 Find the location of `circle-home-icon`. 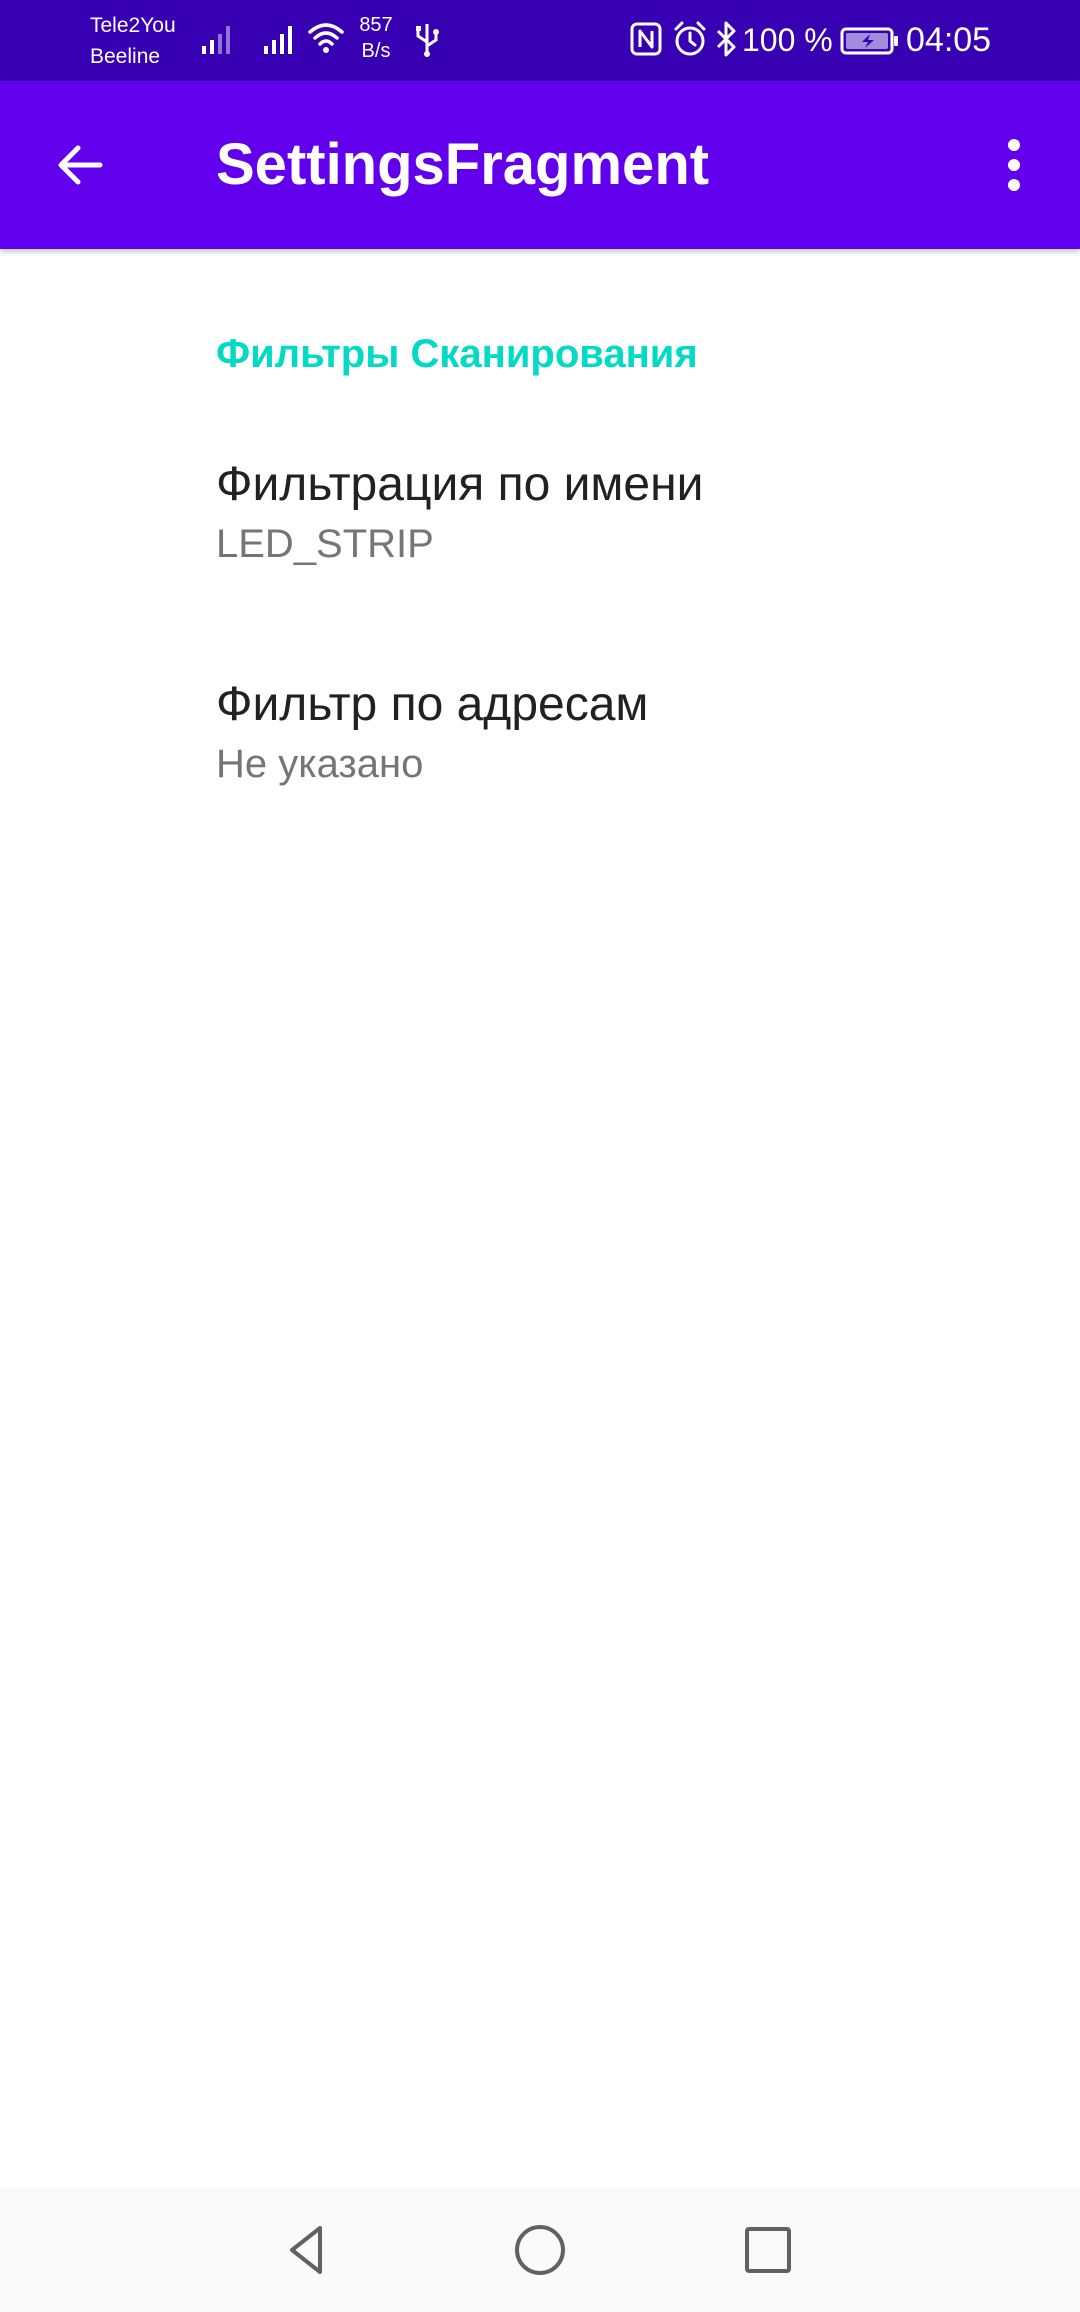

circle-home-icon is located at coordinates (540, 2250).